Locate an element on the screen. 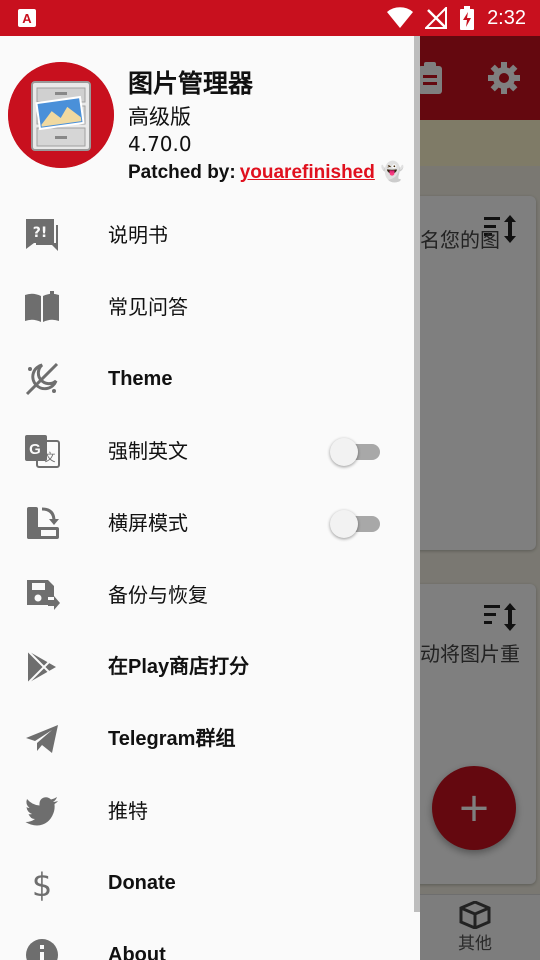 The image size is (540, 960). menu-item-telegram-group: Telegram群组 is located at coordinates (207, 739).